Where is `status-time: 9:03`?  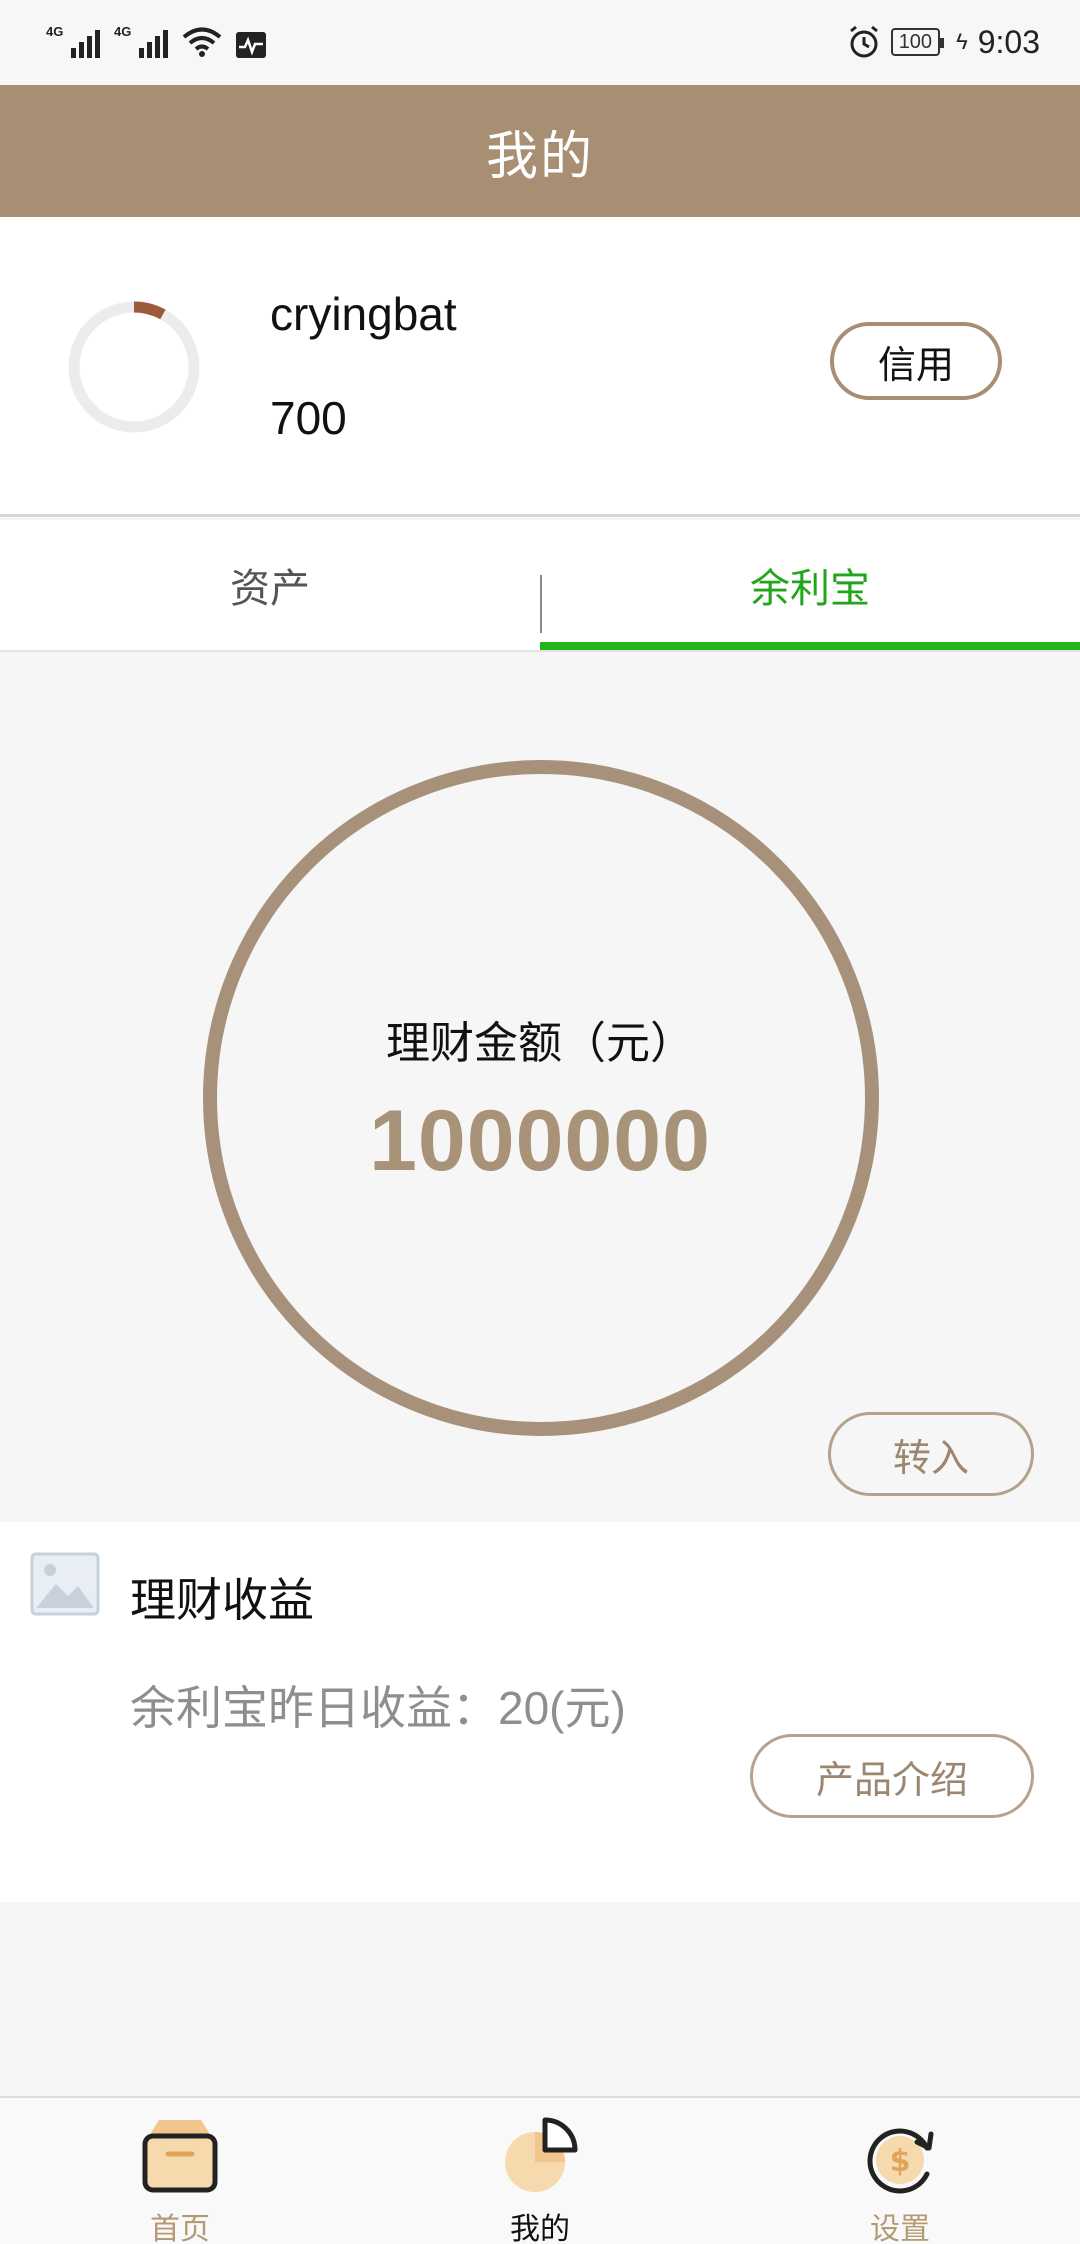 status-time: 9:03 is located at coordinates (1008, 41).